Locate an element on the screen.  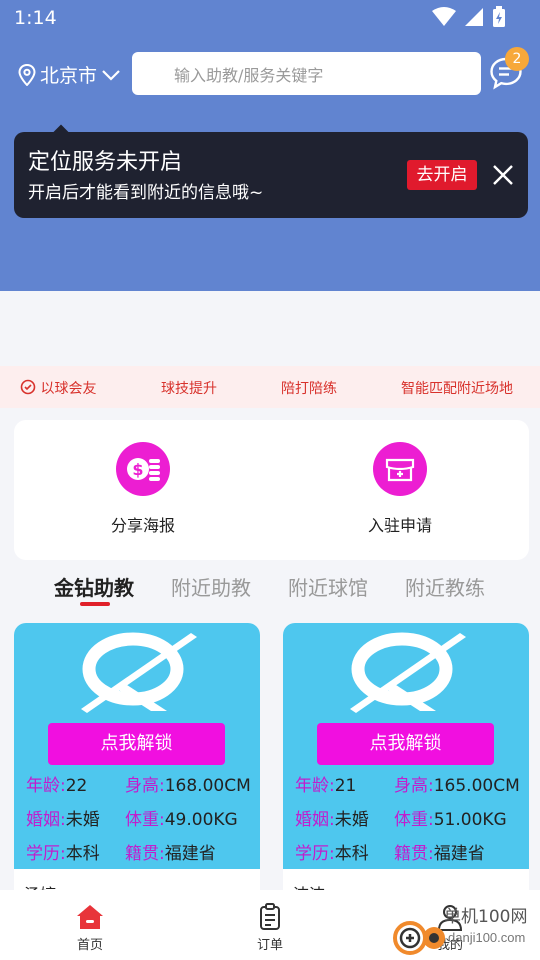
weight-value: 49.00KG is located at coordinates (201, 820).